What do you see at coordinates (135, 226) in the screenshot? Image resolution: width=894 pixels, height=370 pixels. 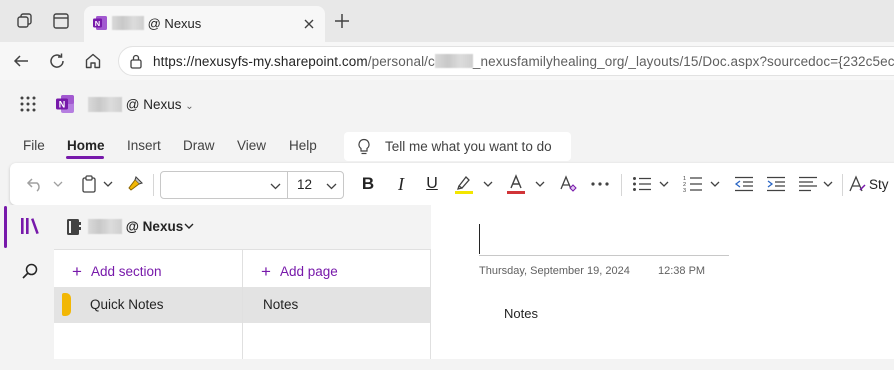 I see `notebook-name: @ Nexus` at bounding box center [135, 226].